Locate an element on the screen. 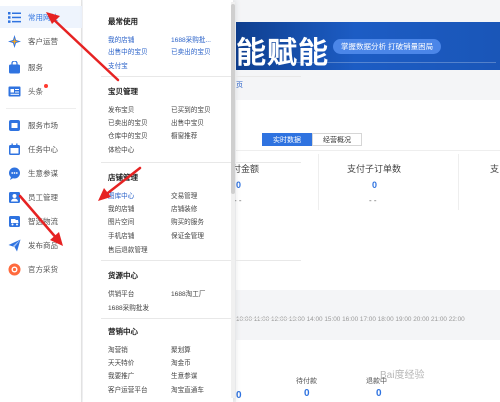 The image size is (500, 402). send-icon is located at coordinates (14, 245).